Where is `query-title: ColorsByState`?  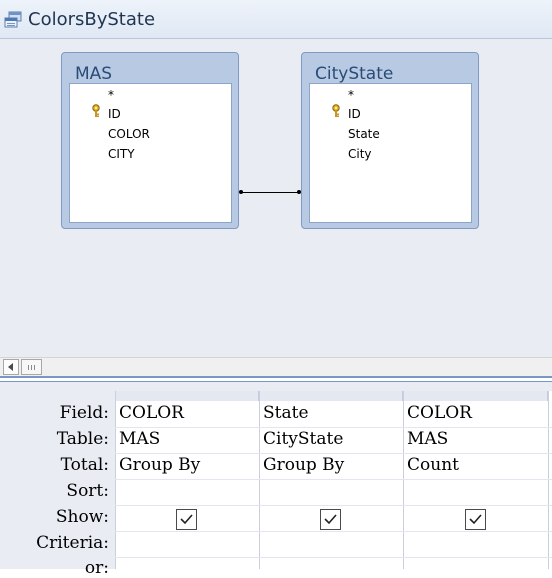 query-title: ColorsByState is located at coordinates (92, 19).